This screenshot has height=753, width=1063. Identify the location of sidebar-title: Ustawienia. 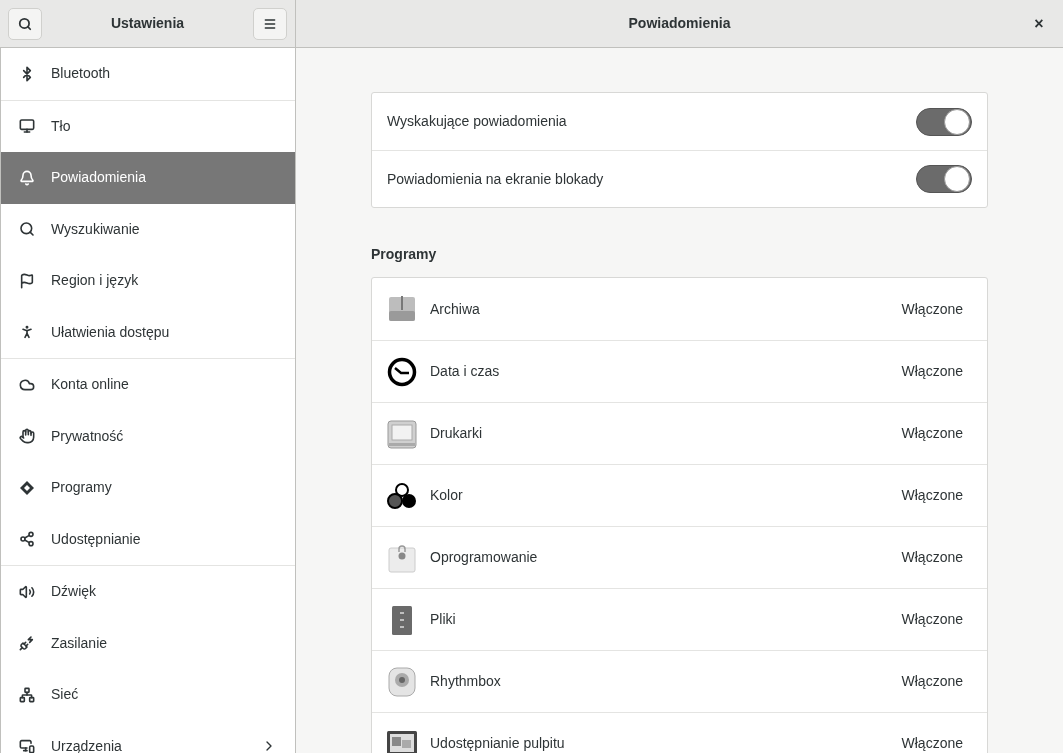
(147, 23).